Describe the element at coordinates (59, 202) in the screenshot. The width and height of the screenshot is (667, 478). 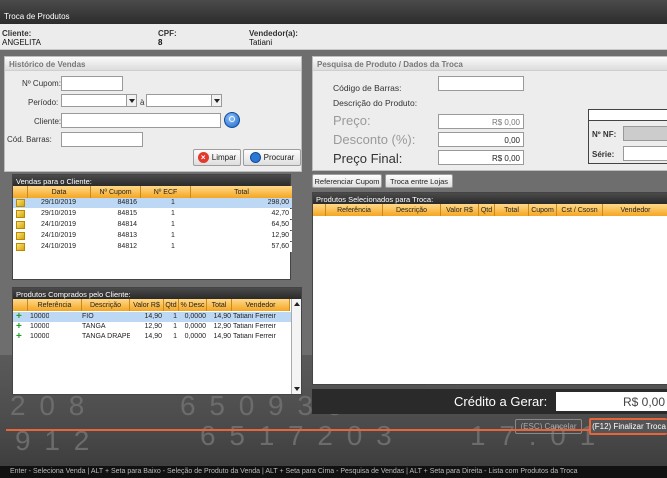
I see `vendas-data: 29/10/2019` at that location.